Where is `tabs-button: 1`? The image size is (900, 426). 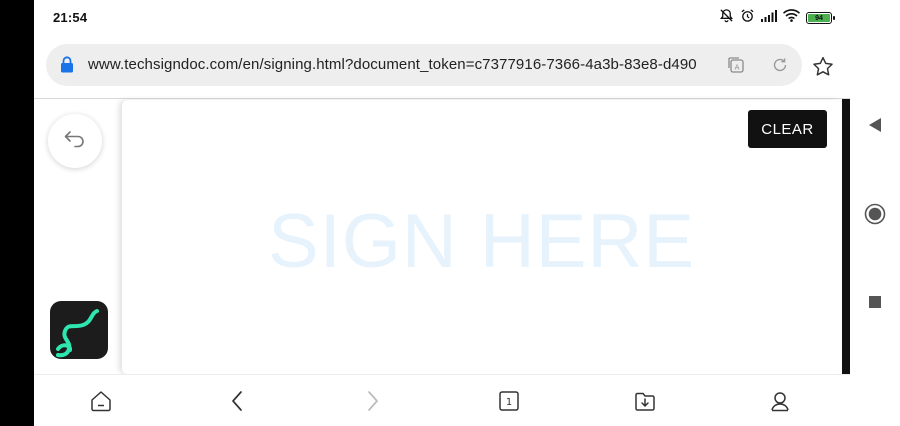 tabs-button: 1 is located at coordinates (509, 401).